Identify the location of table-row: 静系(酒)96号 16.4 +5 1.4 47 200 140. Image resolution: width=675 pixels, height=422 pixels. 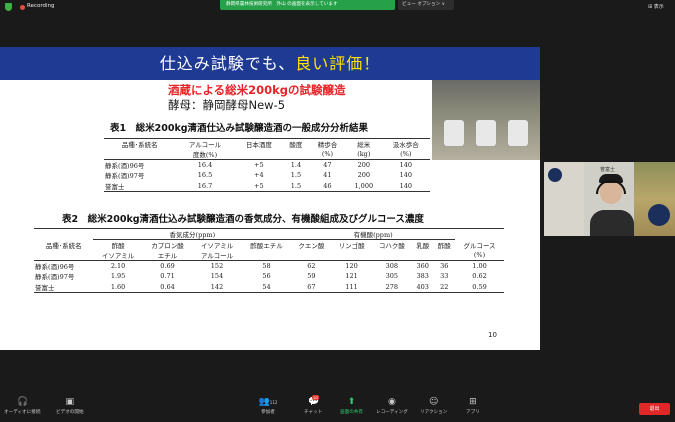
(267, 165).